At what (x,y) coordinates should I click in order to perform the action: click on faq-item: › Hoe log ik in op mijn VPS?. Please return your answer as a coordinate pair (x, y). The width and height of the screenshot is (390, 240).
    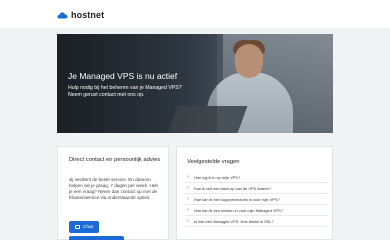
    Looking at the image, I should click on (256, 177).